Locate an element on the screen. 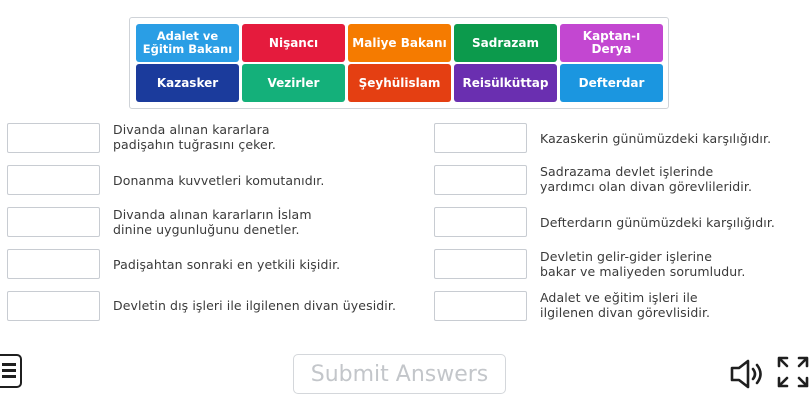 Image resolution: width=812 pixels, height=396 pixels. menu-icon is located at coordinates (11, 371).